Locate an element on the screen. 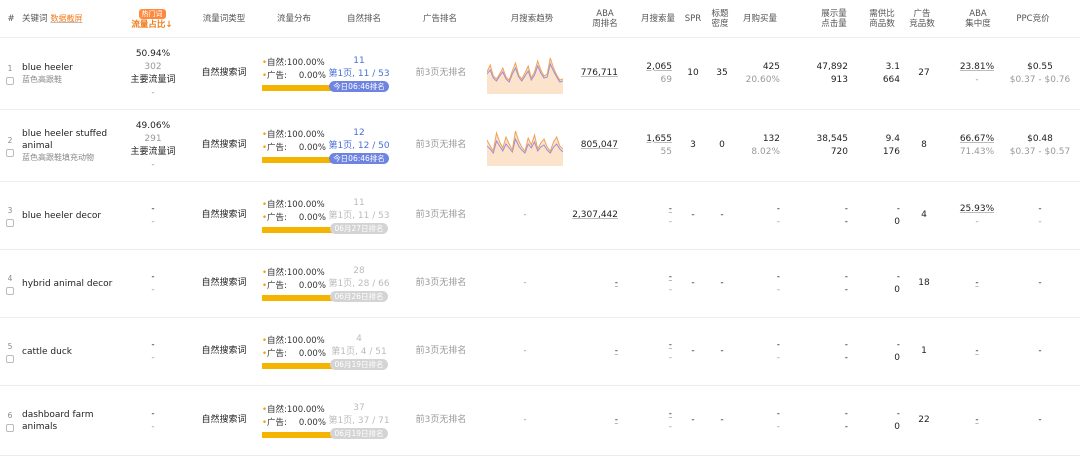 This screenshot has width=1080, height=456. header-ad-count: 广告 竞品数 is located at coordinates (922, 19).